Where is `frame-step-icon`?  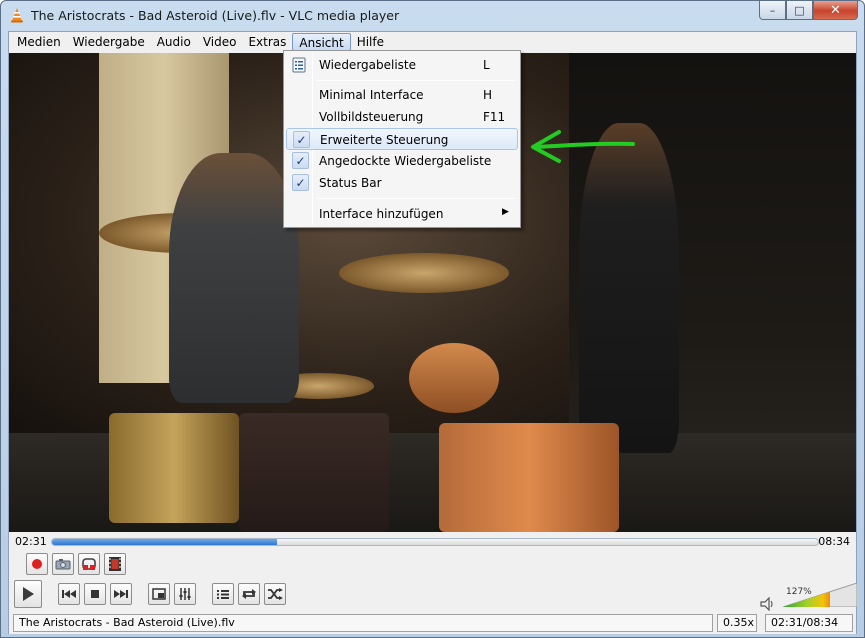
frame-step-icon is located at coordinates (115, 564).